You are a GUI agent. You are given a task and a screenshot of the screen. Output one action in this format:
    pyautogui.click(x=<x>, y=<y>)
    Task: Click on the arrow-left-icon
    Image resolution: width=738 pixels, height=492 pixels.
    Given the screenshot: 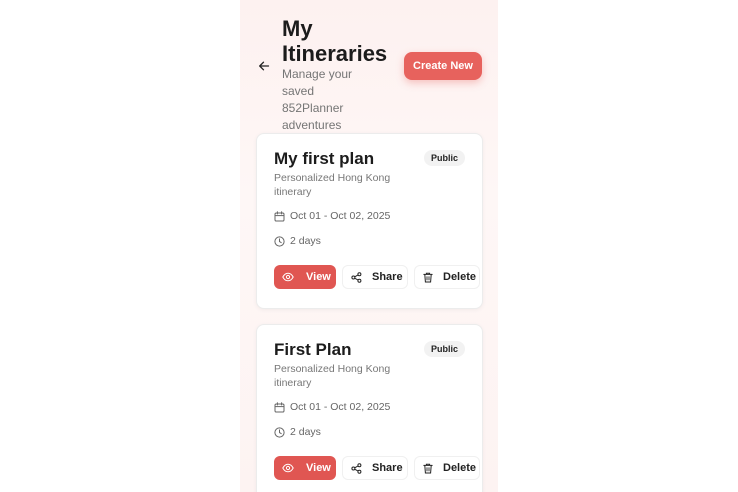 What is the action you would take?
    pyautogui.click(x=264, y=66)
    